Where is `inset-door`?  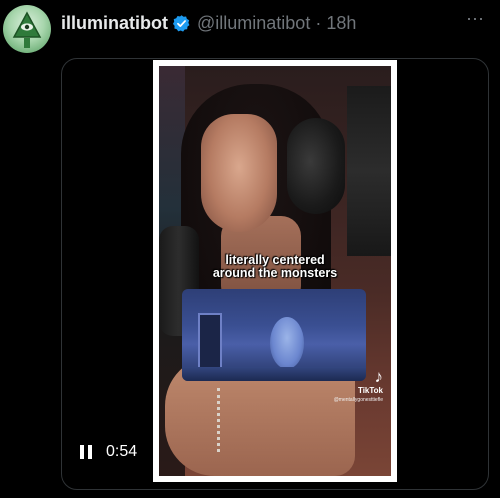
inset-door is located at coordinates (210, 343).